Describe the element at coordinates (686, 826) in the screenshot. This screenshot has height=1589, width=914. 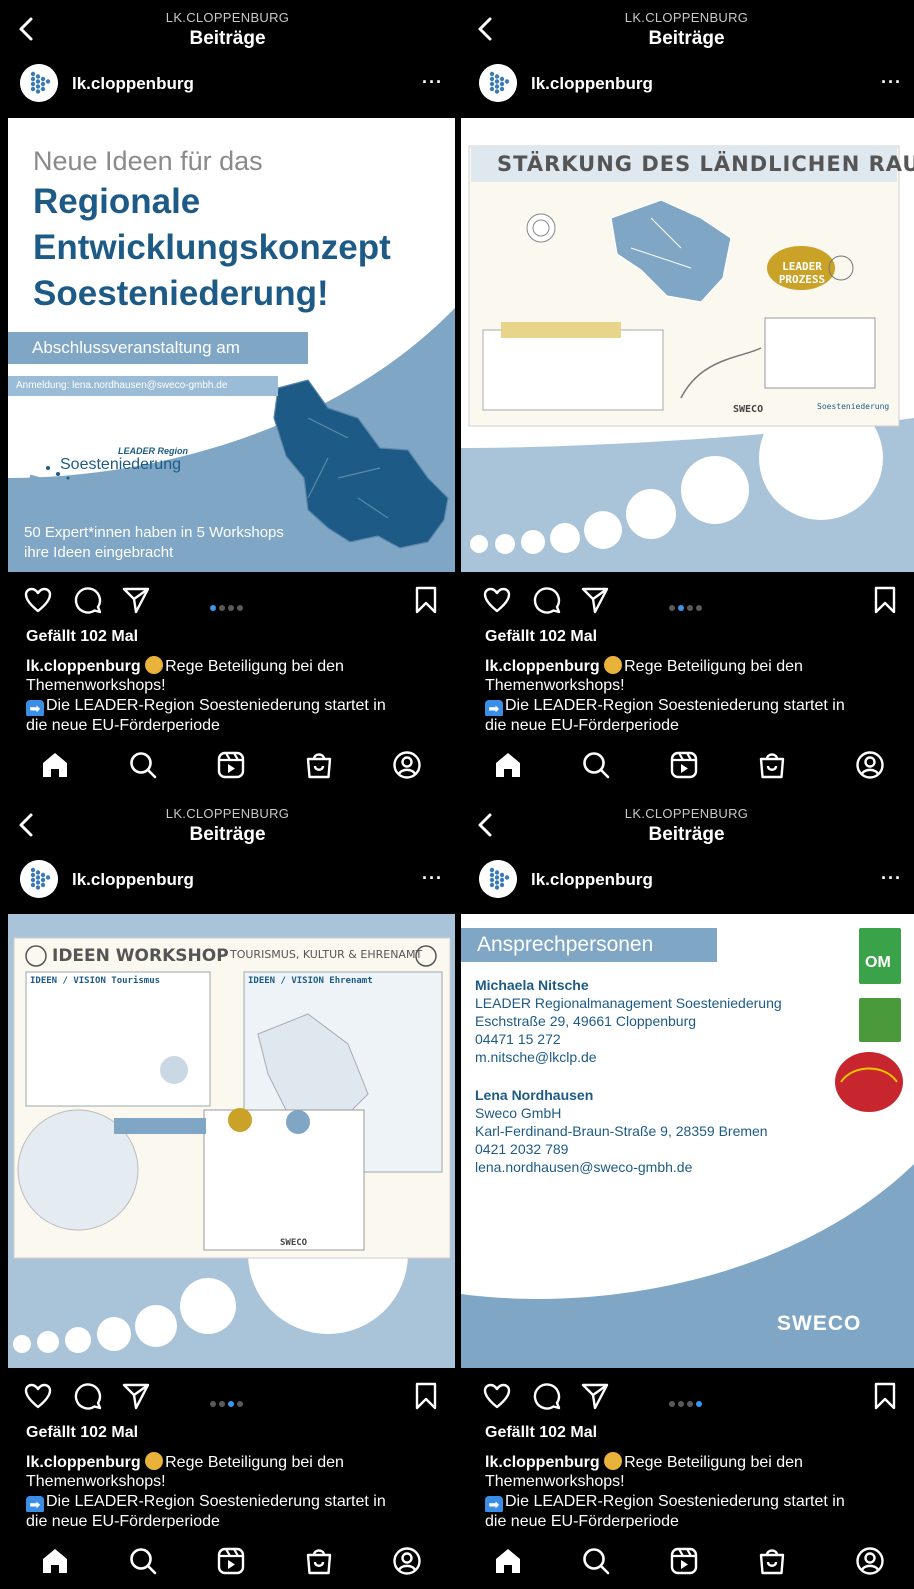
I see `top-bar: LK.CLOPPENBURG Beiträge` at that location.